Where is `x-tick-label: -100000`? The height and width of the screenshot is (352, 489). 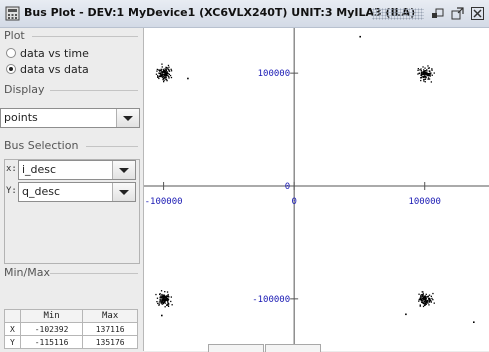
x-tick-label: -100000 is located at coordinates (164, 202).